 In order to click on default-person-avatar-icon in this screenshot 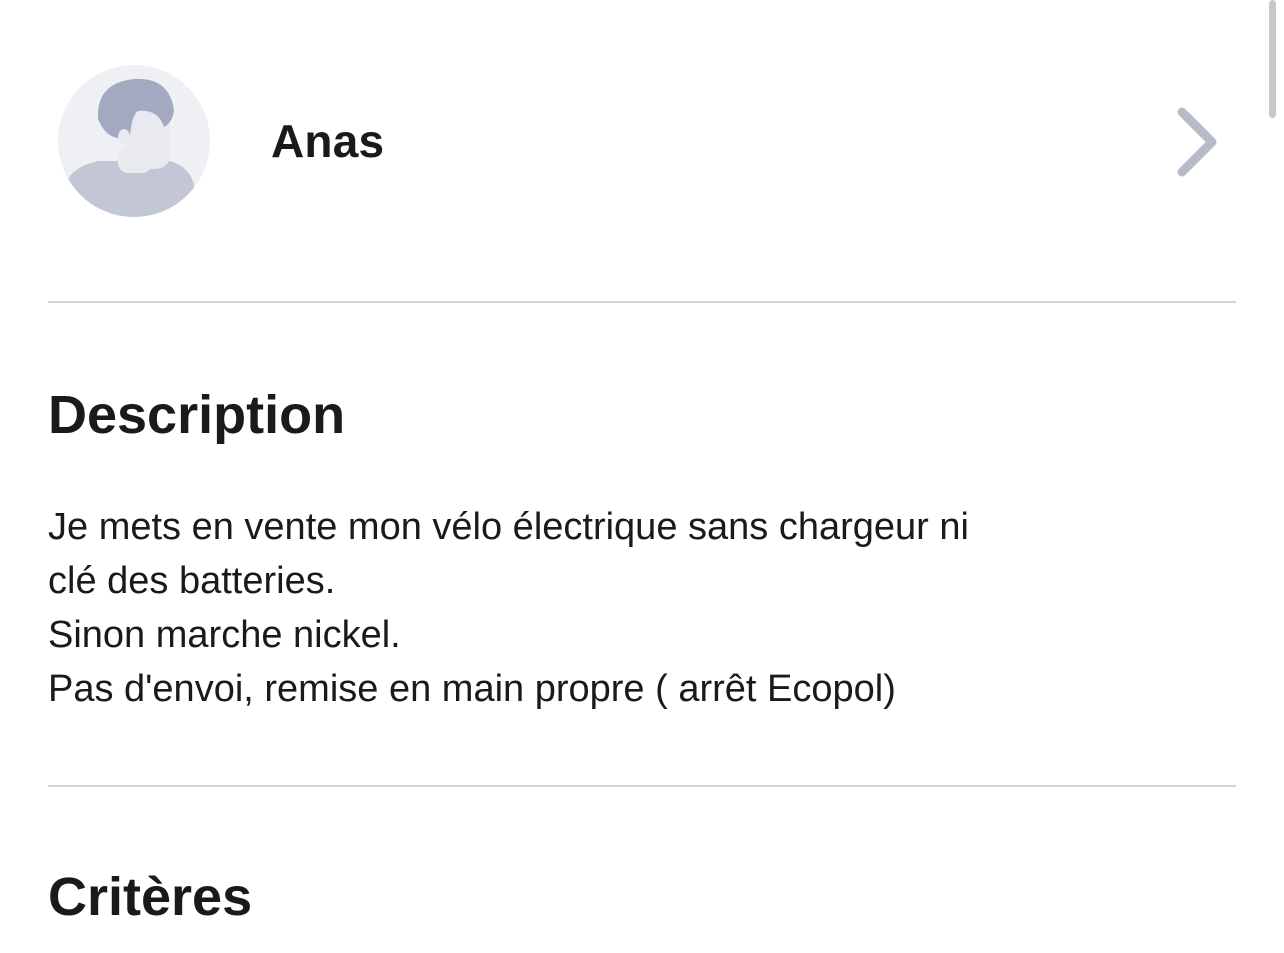, I will do `click(134, 141)`.